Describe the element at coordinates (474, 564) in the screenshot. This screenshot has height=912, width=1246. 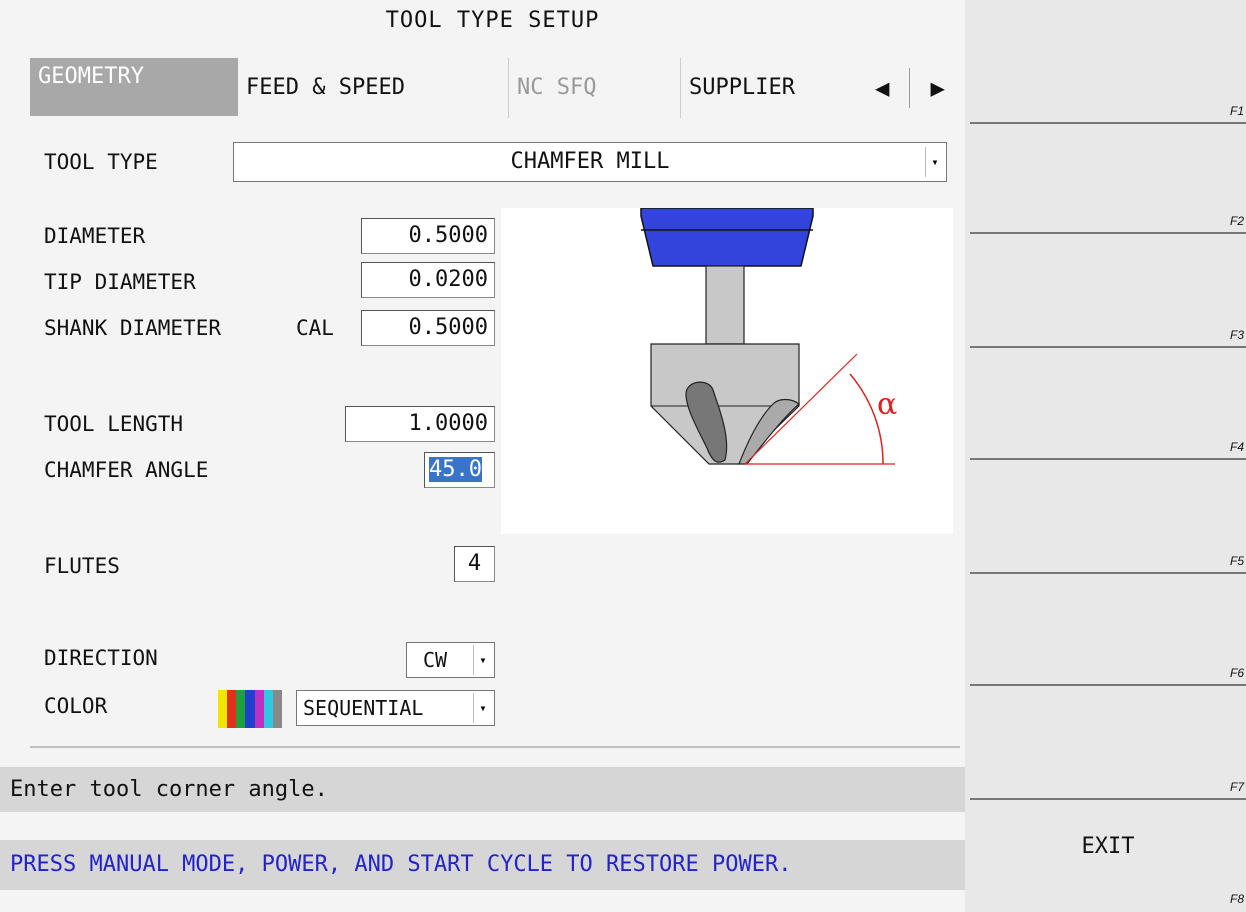
I see `flutes-input: 4` at that location.